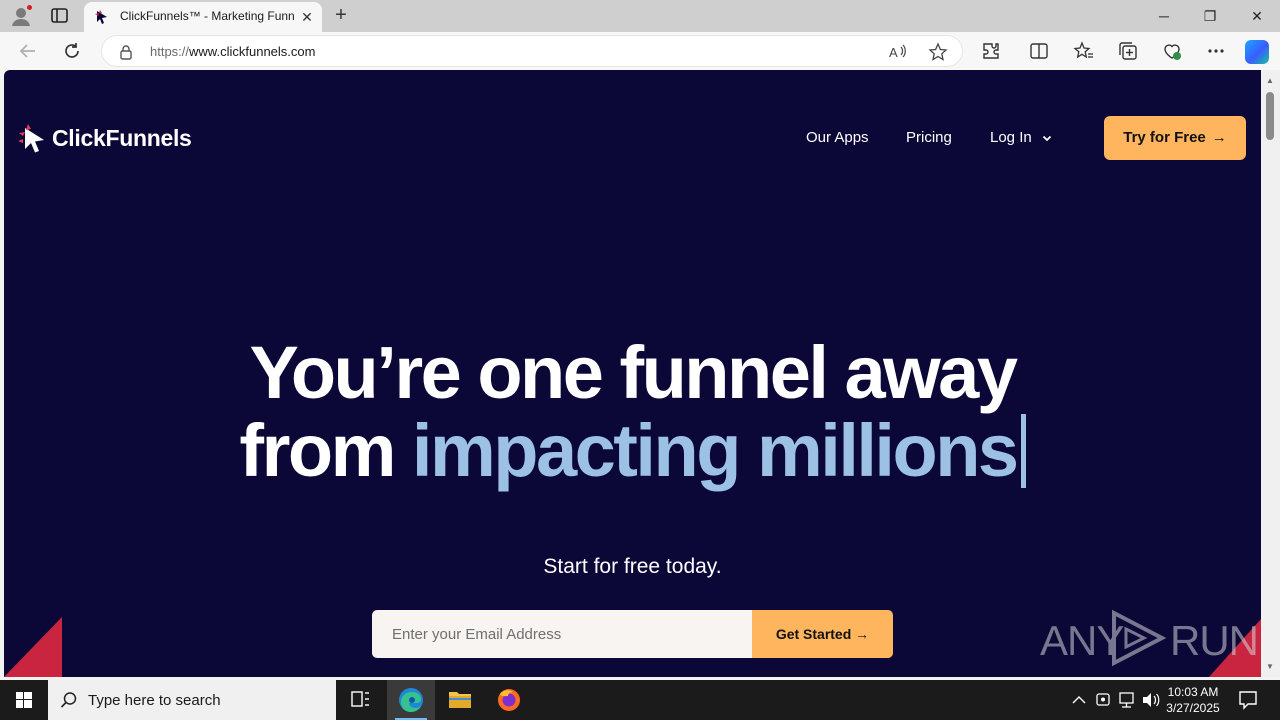 Image resolution: width=1280 pixels, height=720 pixels. What do you see at coordinates (31, 138) in the screenshot?
I see `clickfunnels-logo-icon` at bounding box center [31, 138].